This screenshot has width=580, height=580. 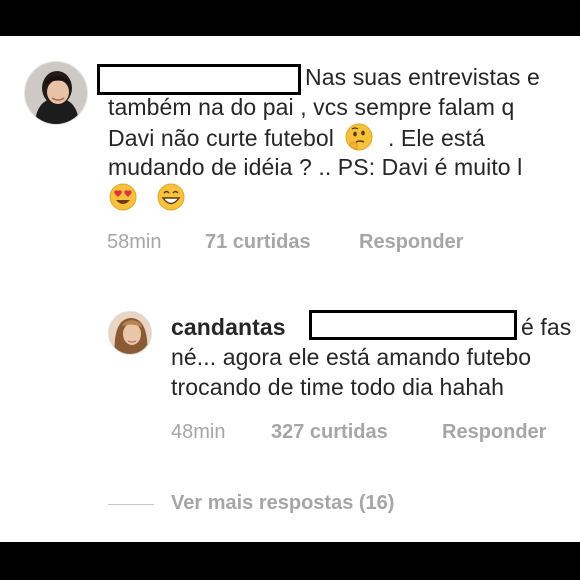 What do you see at coordinates (422, 77) in the screenshot?
I see `comment-text-line-1: Nas suas entrevistas e` at bounding box center [422, 77].